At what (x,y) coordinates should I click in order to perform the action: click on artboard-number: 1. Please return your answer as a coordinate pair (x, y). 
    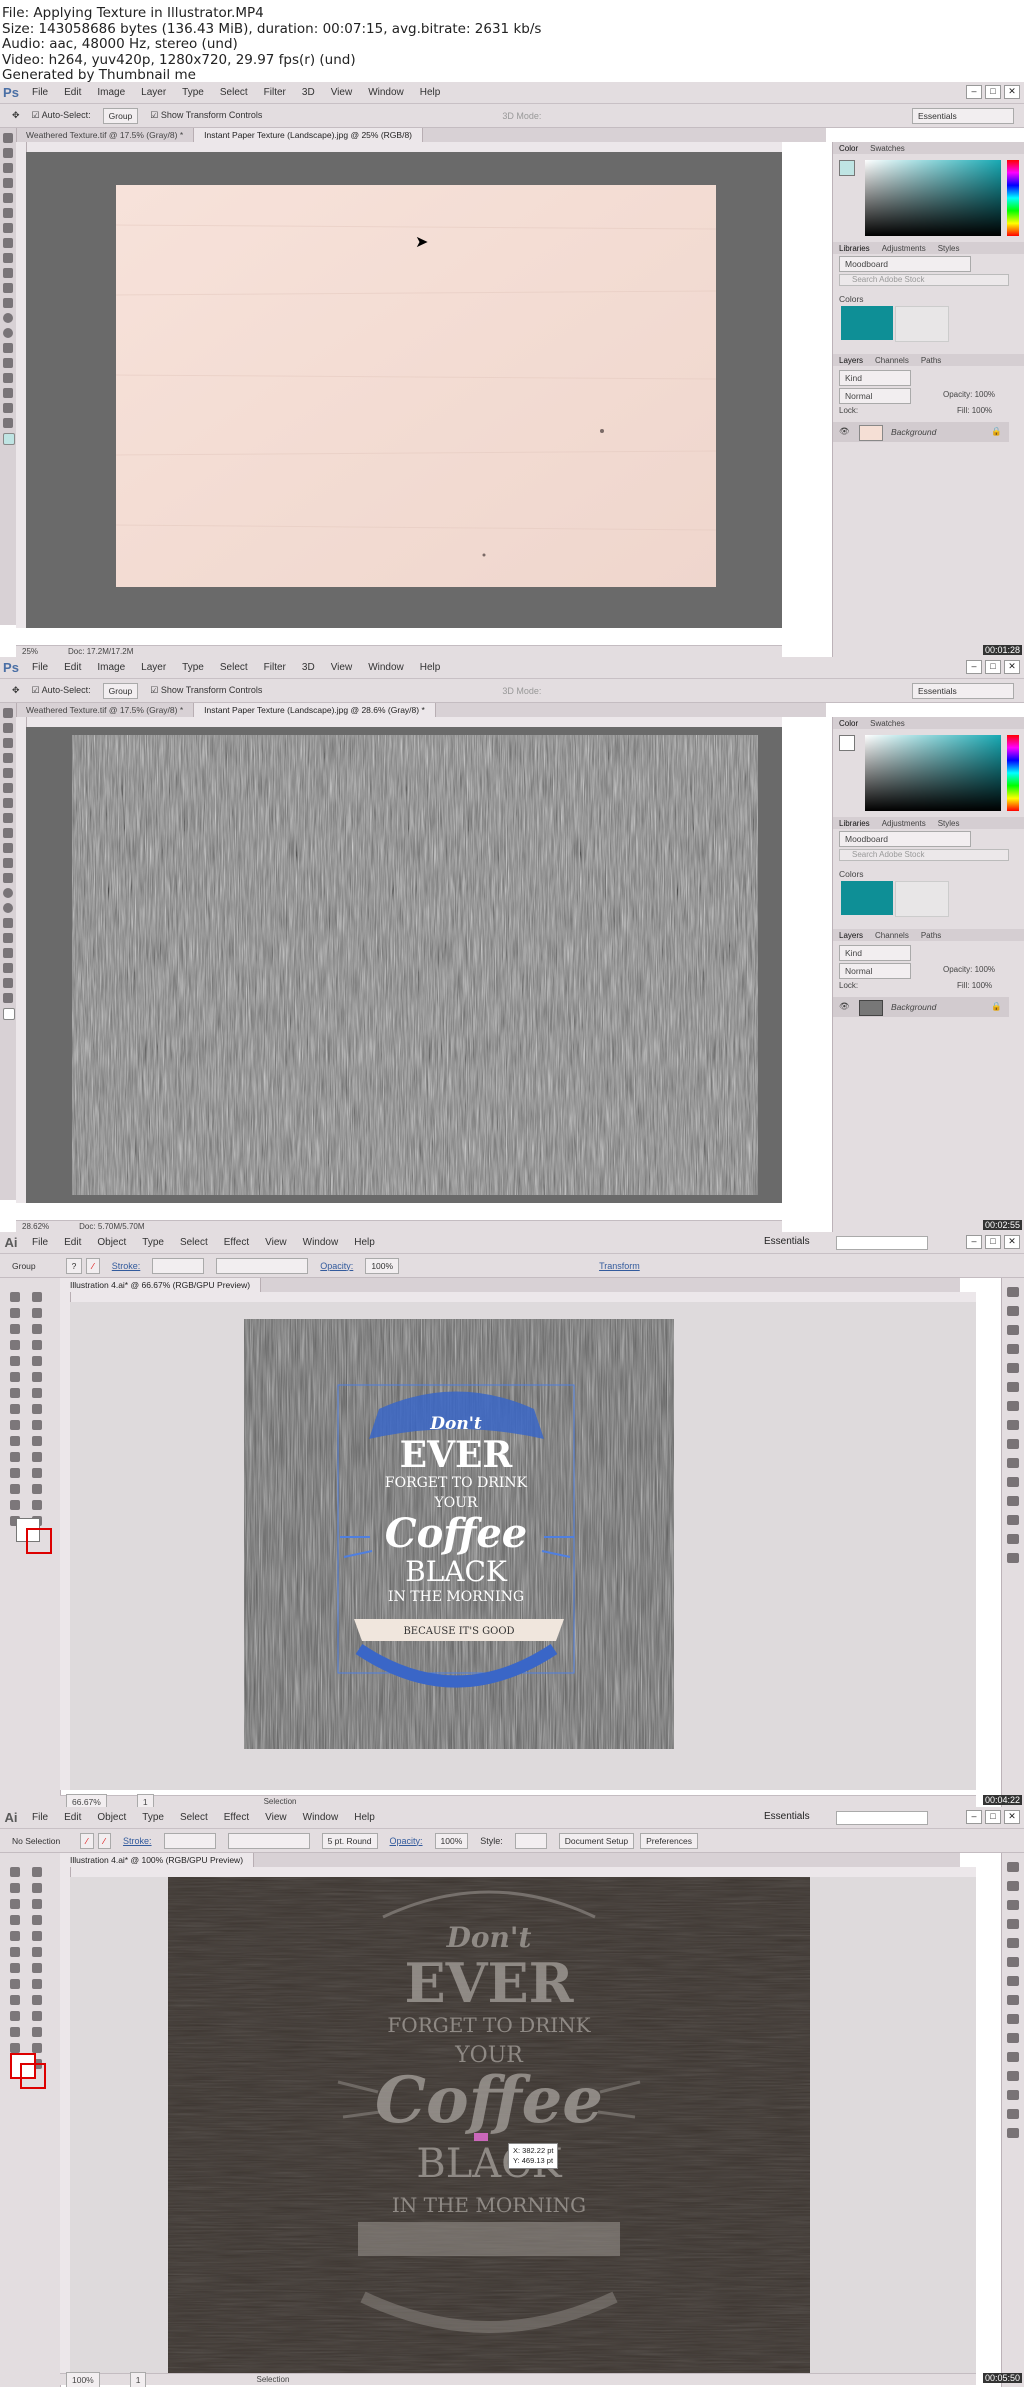
    Looking at the image, I should click on (138, 2379).